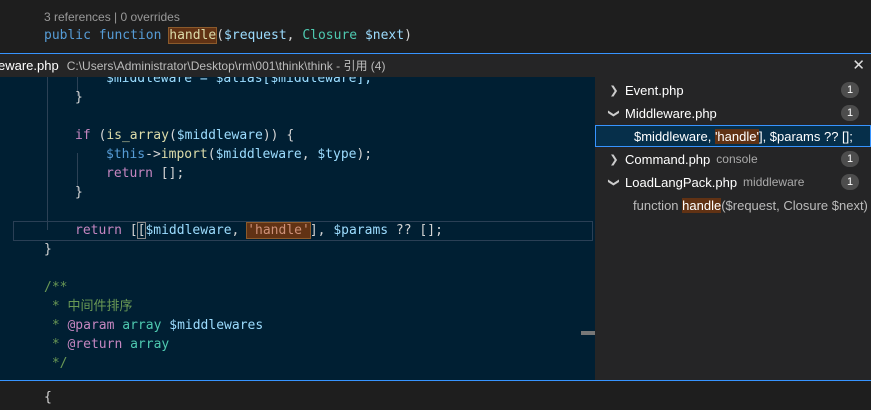 Image resolution: width=871 pixels, height=410 pixels. Describe the element at coordinates (95, 344) in the screenshot. I see `doc-tag: @return` at that location.